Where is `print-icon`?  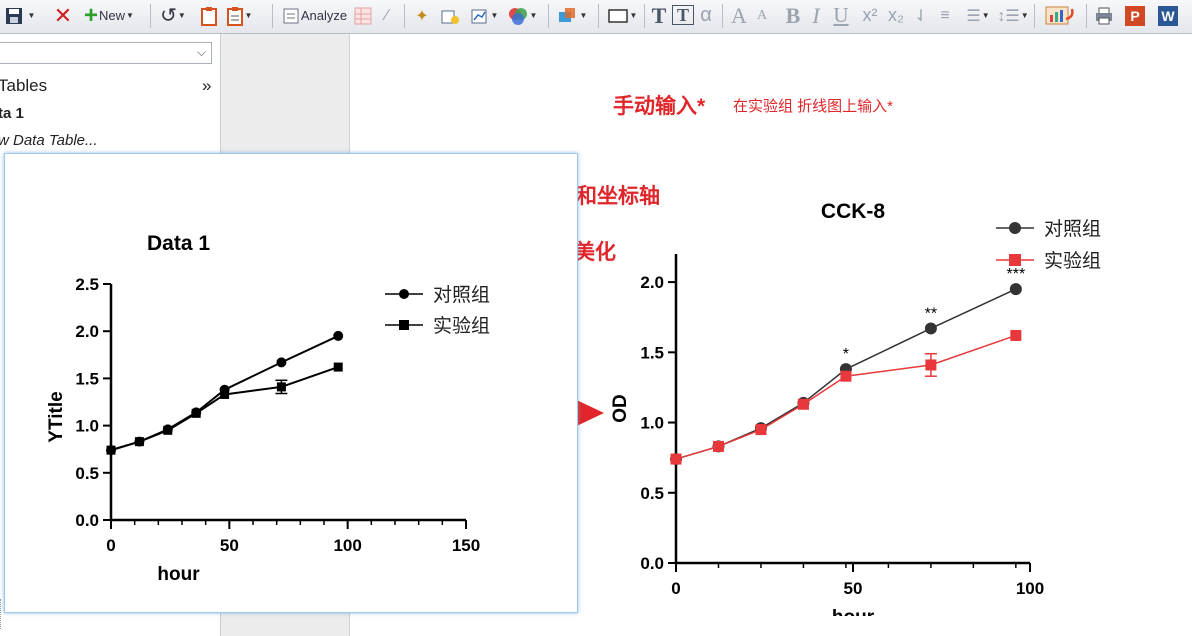
print-icon is located at coordinates (1104, 15).